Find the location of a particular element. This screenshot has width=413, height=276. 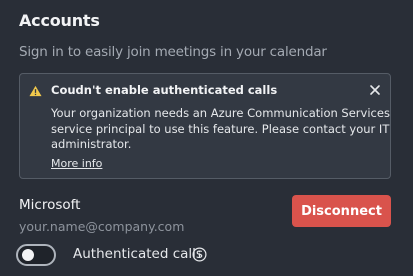

info-icon is located at coordinates (199, 254).